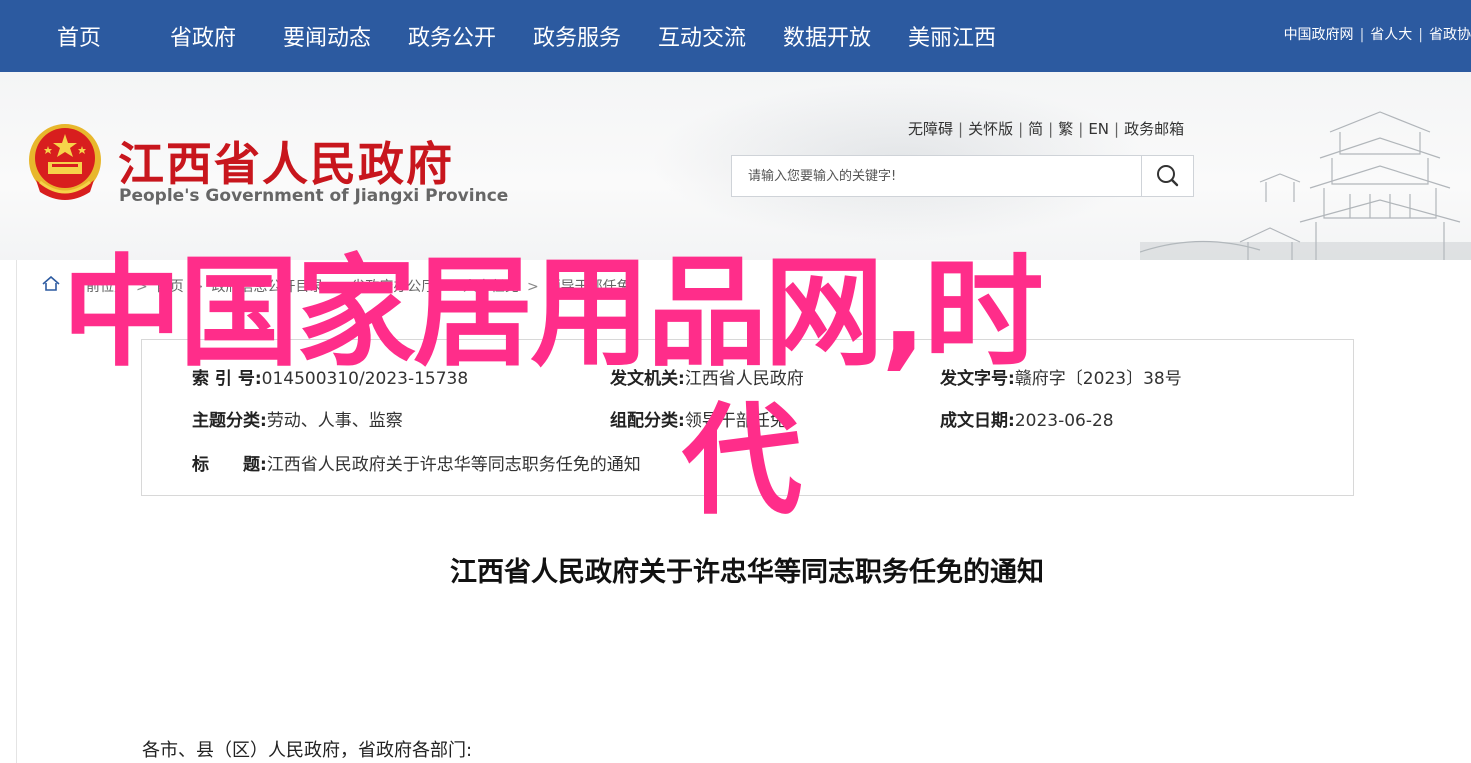 Image resolution: width=1471 pixels, height=763 pixels. What do you see at coordinates (307, 750) in the screenshot?
I see `article-greeting: 各市、县（区）人民政府，省政府各部门:` at bounding box center [307, 750].